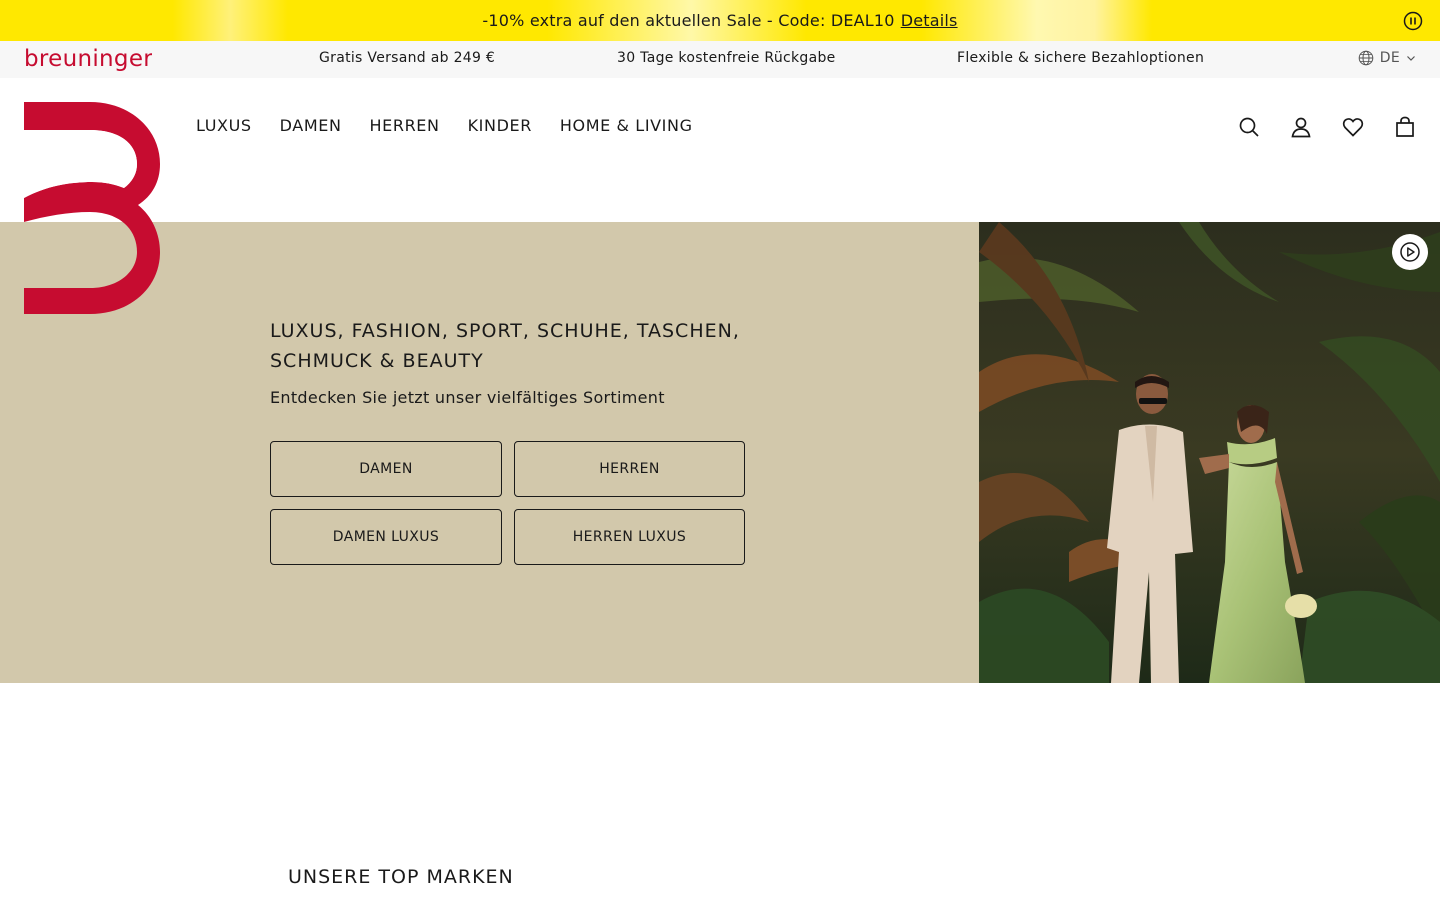 The width and height of the screenshot is (1440, 900). I want to click on header-actions, so click(1327, 127).